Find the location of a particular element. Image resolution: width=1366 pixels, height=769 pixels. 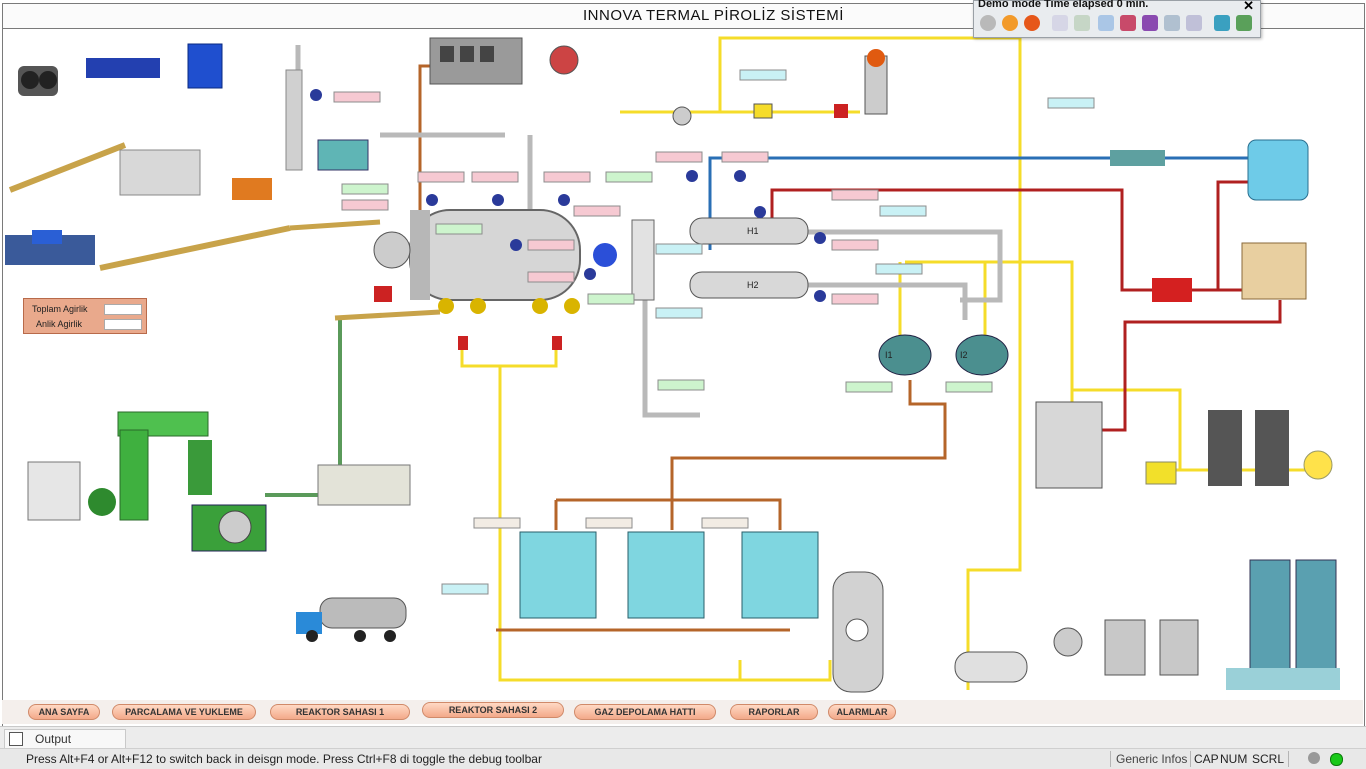

weight-panel: Toplam Agirlik Anlik Agirlik is located at coordinates (85, 316).